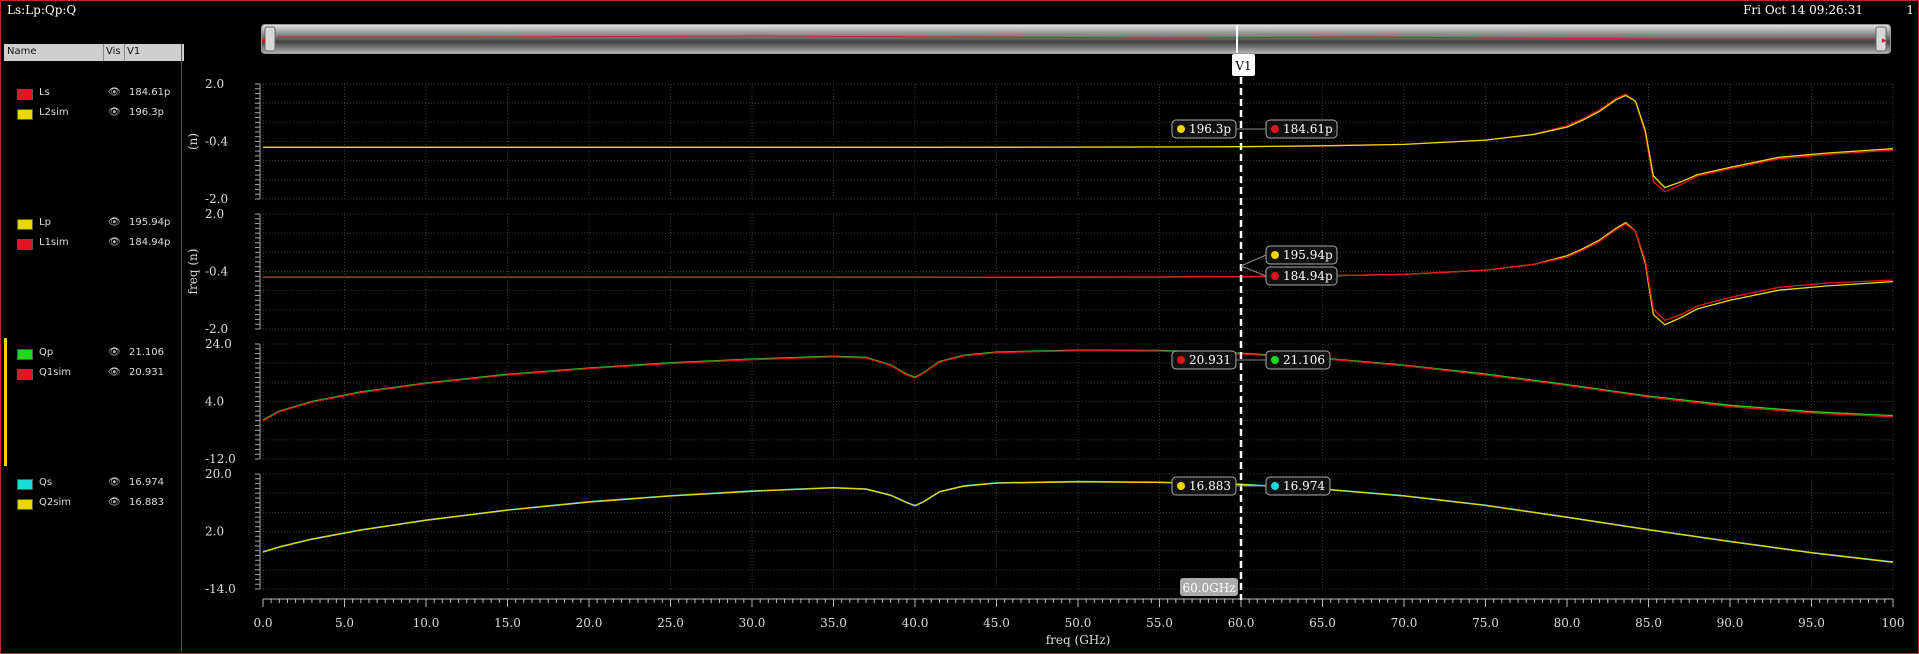  I want to click on marker-panel1-bottom: 184.94p, so click(1301, 276).